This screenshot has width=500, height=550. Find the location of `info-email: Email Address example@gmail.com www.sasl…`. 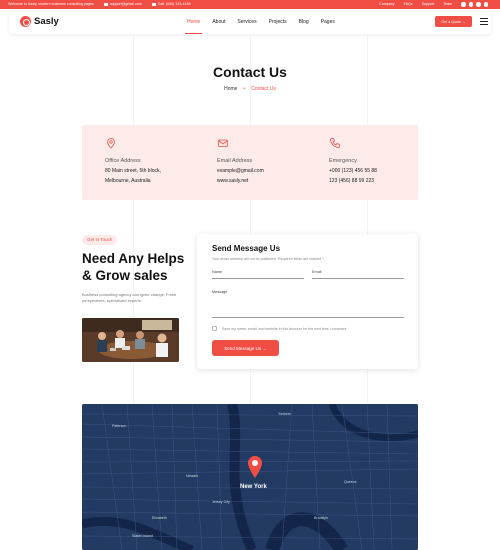

info-email: Email Address example@gmail.com www.sasl… is located at coordinates (229, 160).